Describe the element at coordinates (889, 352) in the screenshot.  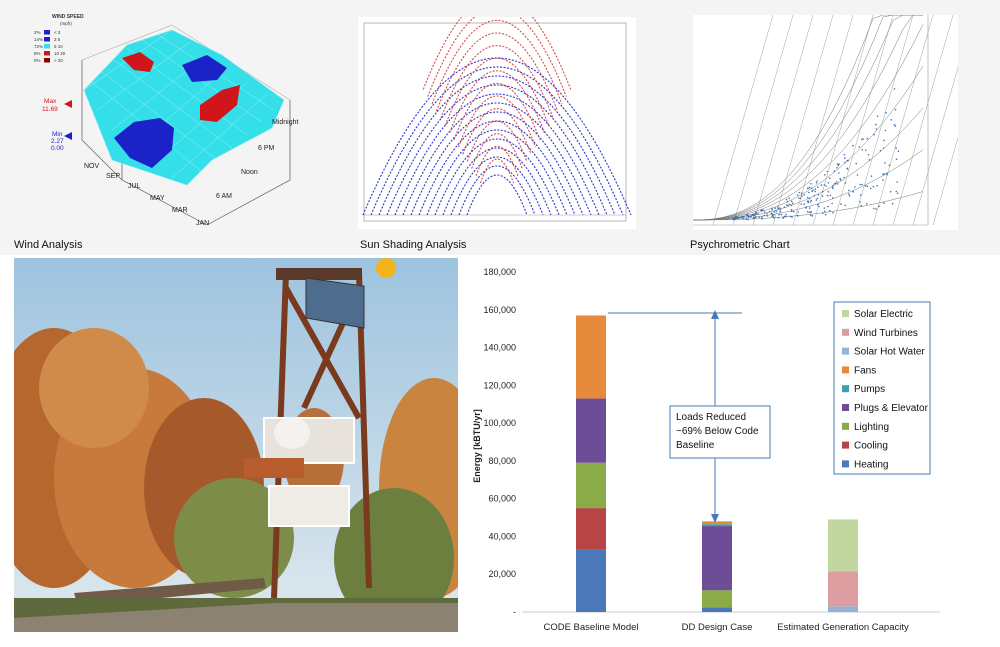
I see `legend-label: Solar Hot Water` at that location.